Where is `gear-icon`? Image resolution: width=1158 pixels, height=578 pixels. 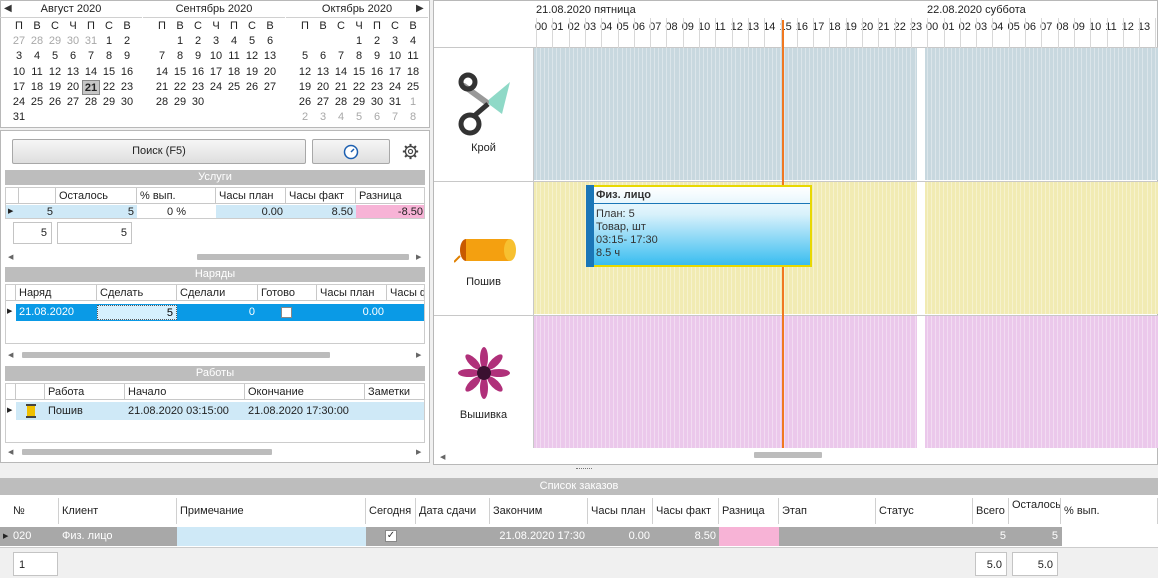
gear-icon is located at coordinates (410, 151).